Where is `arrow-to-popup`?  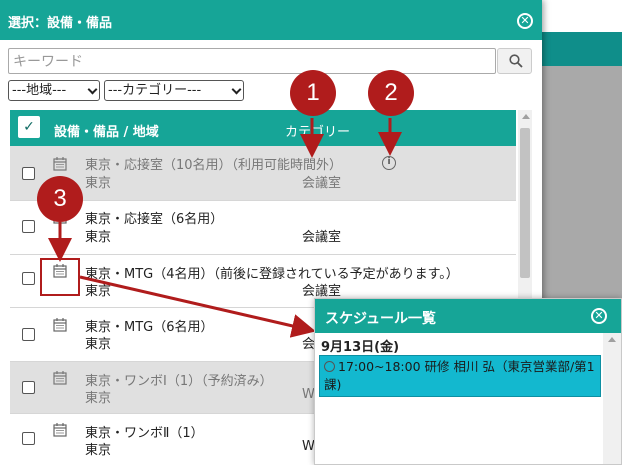
arrow-to-popup is located at coordinates (197, 306).